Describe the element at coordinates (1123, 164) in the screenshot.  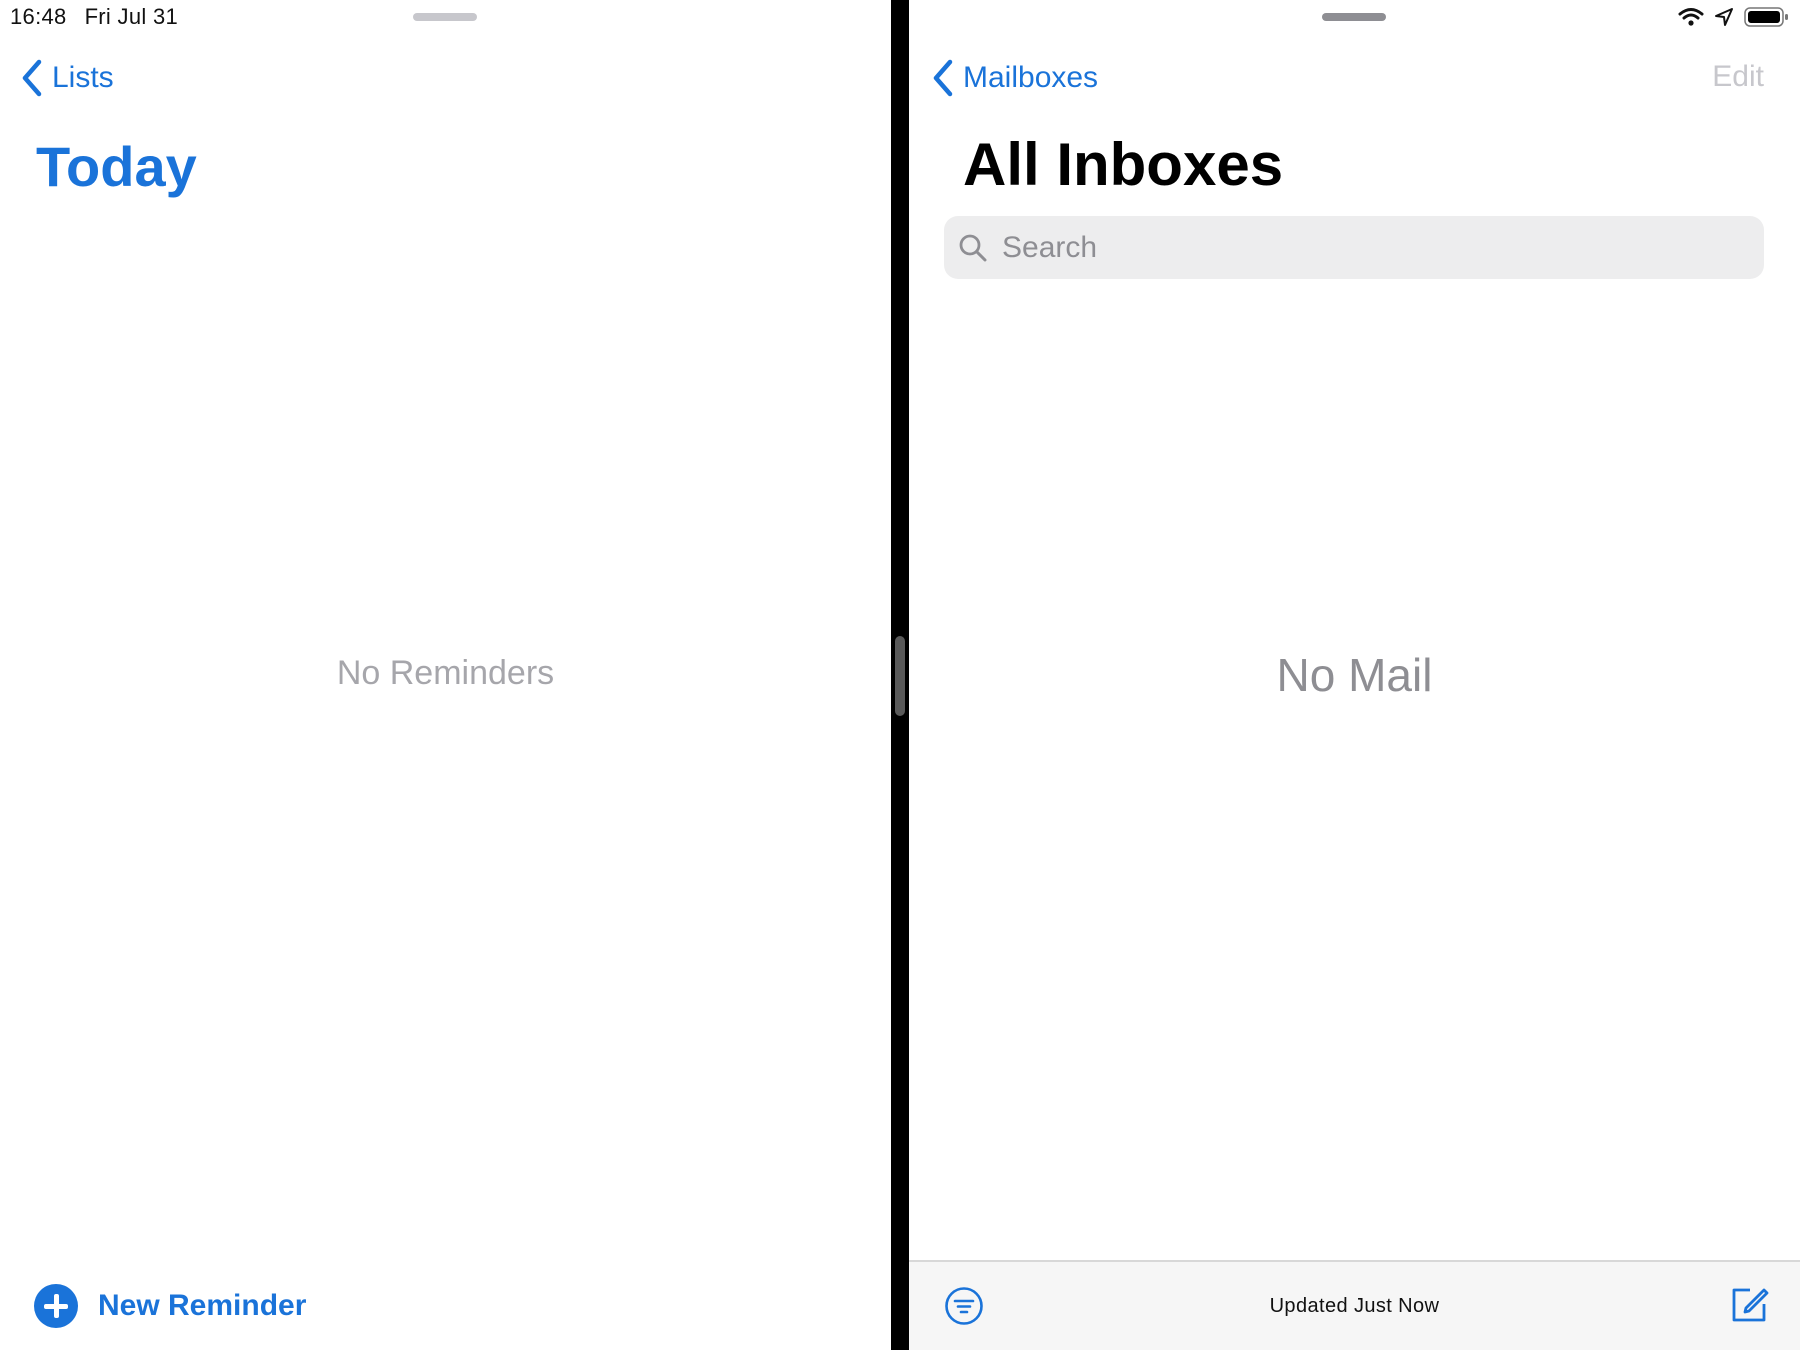
I see `page-title: All Inboxes` at that location.